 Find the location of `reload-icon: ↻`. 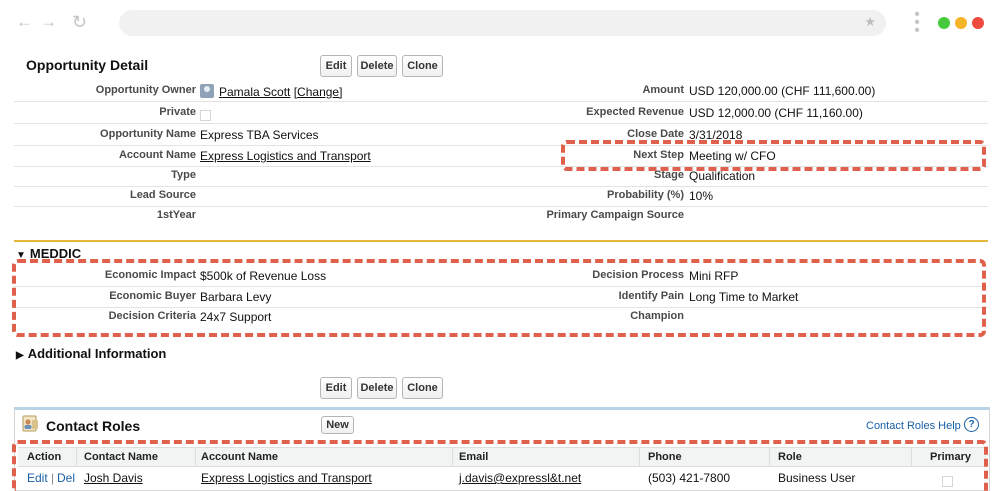

reload-icon: ↻ is located at coordinates (79, 22).